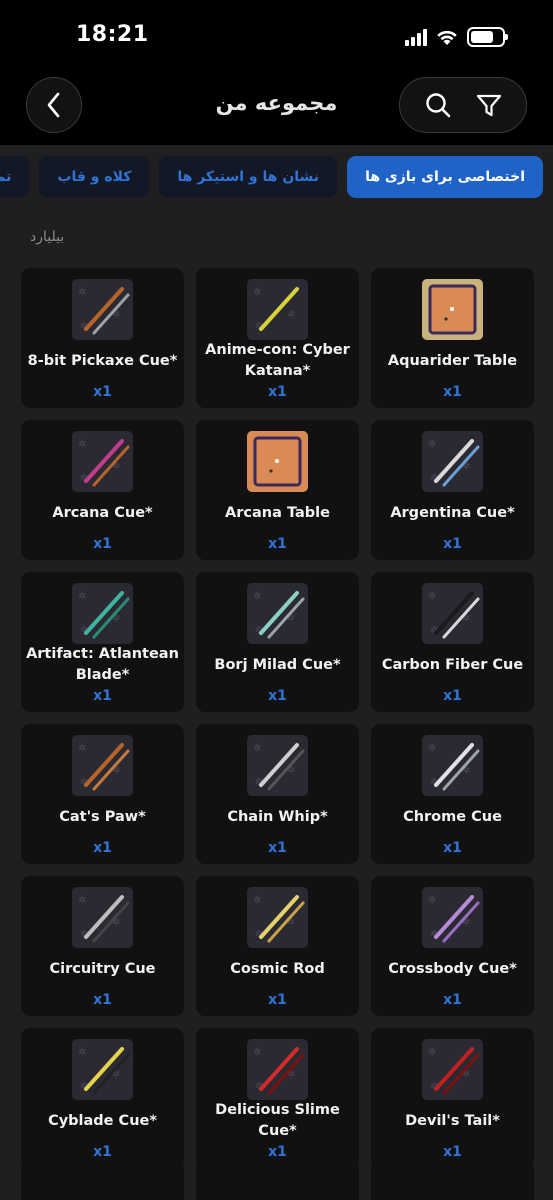 The height and width of the screenshot is (1200, 553). I want to click on item-name: Artifact: Atlantean Blade*, so click(102, 664).